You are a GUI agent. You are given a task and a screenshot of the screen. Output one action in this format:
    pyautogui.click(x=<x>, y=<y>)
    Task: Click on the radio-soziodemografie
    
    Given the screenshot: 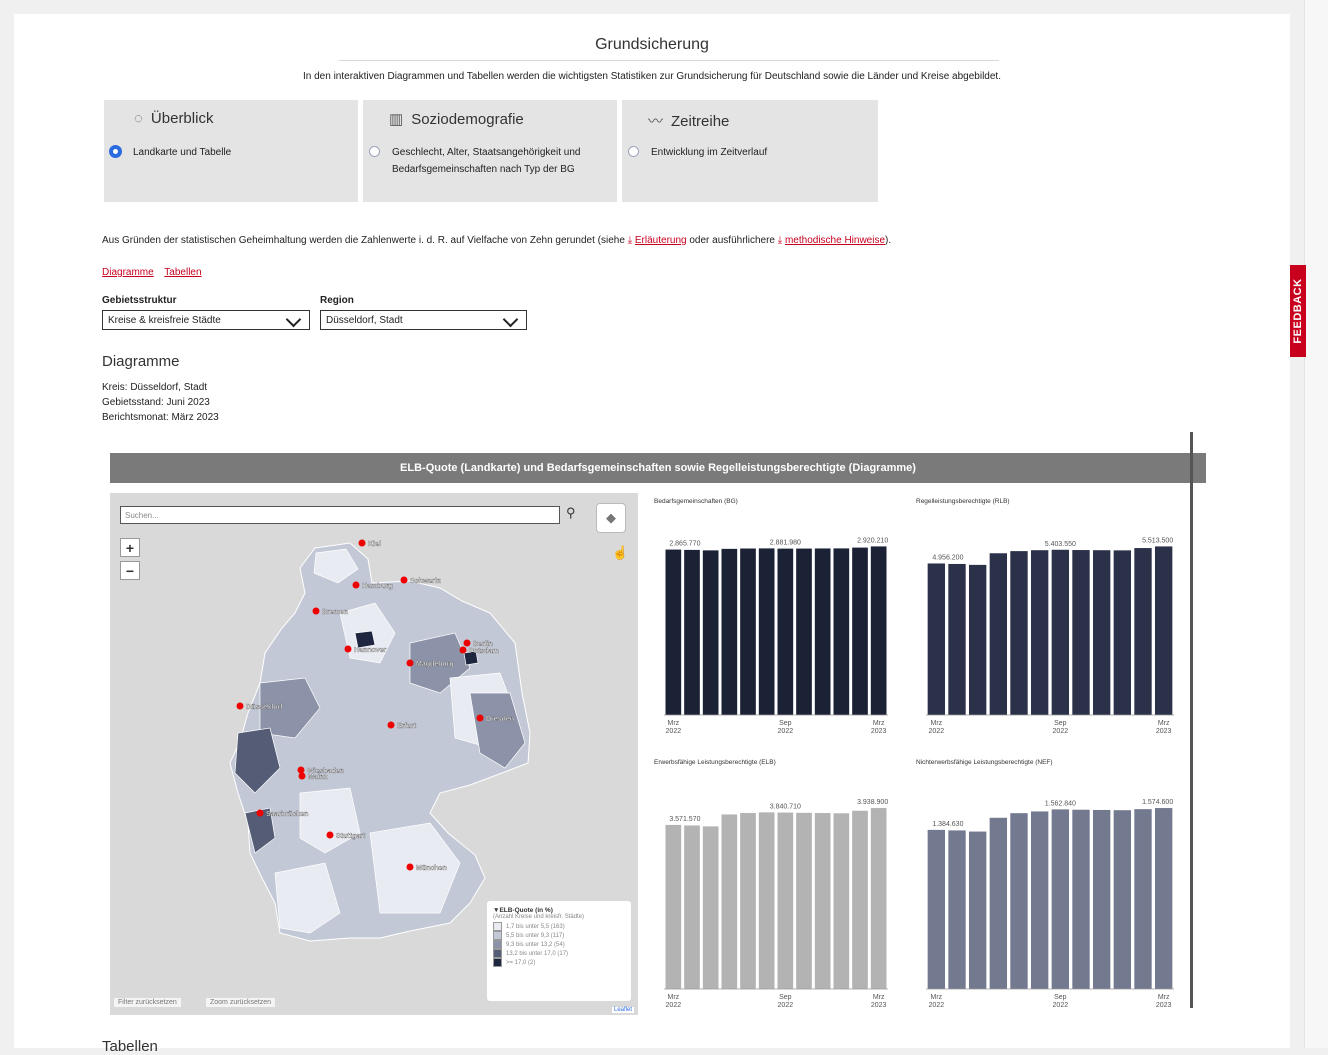 What is the action you would take?
    pyautogui.click(x=374, y=151)
    